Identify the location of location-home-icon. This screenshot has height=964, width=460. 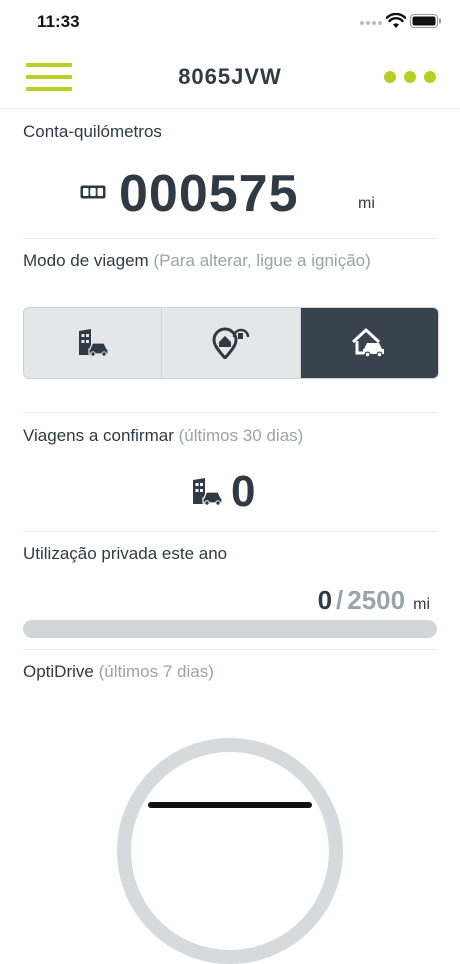
(231, 343).